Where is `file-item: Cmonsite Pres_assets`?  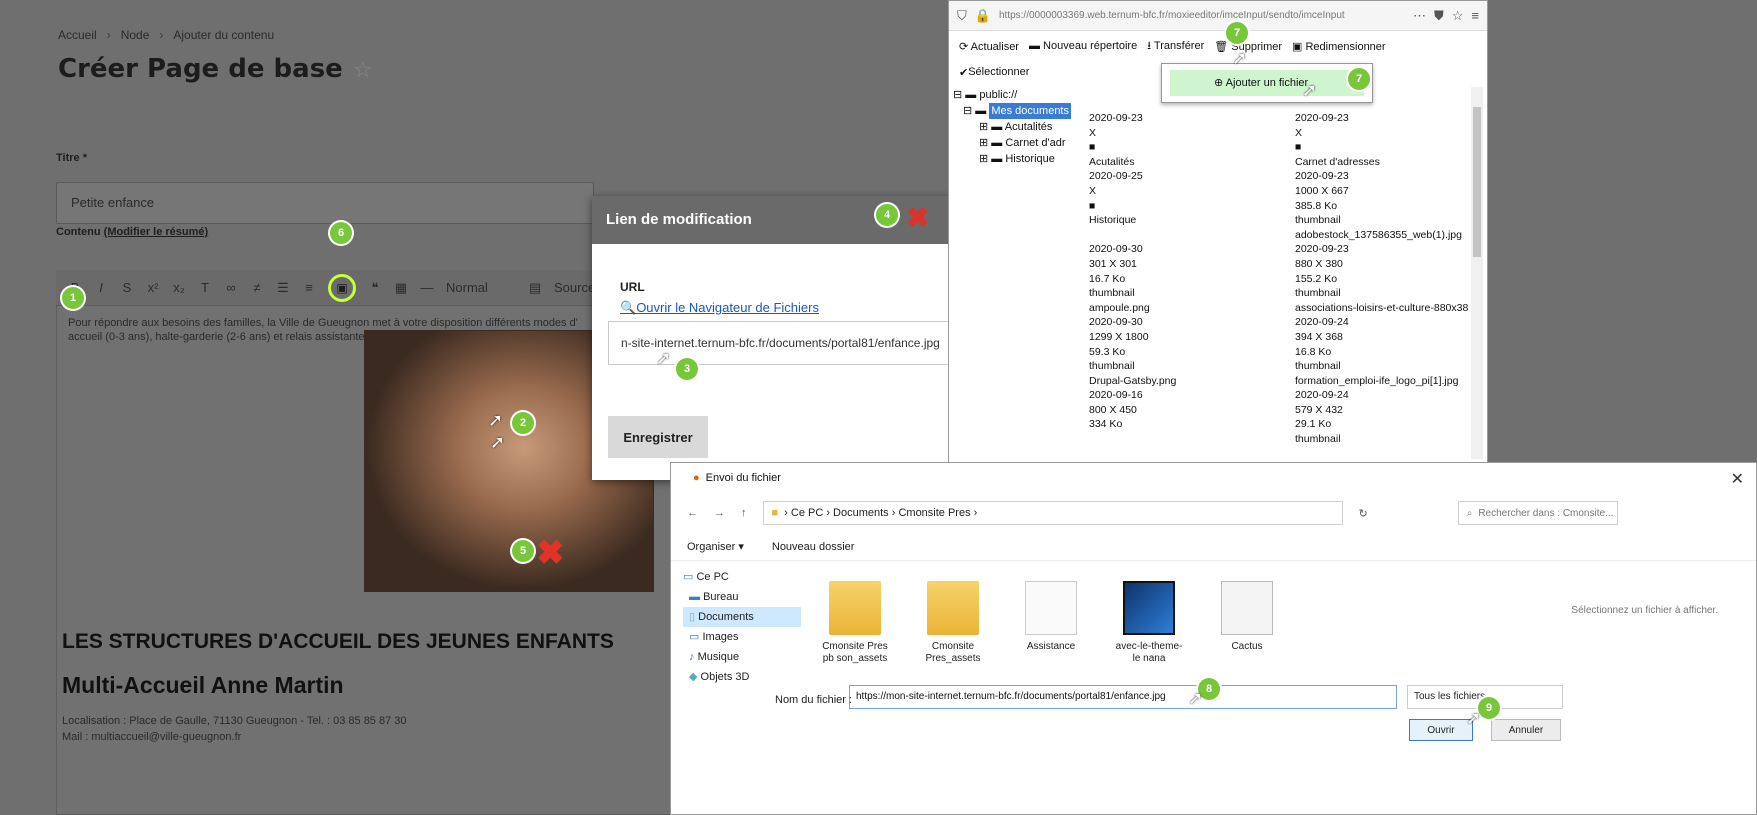
file-item: Cmonsite Pres_assets is located at coordinates (953, 623).